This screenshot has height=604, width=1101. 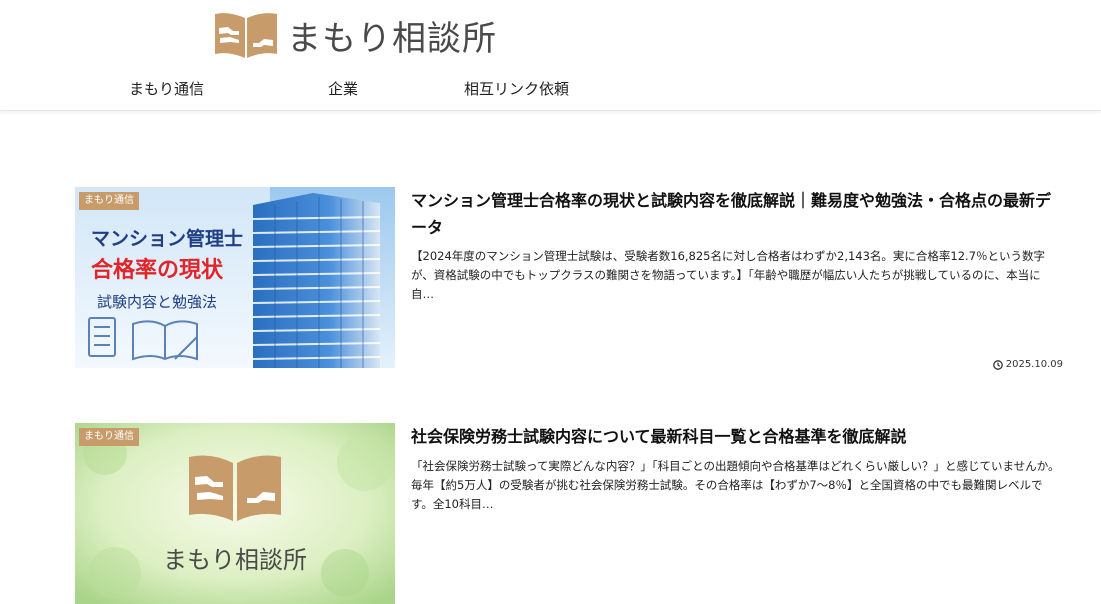 I want to click on thumb-title-line3: 試験内容と勉強法, so click(x=157, y=302).